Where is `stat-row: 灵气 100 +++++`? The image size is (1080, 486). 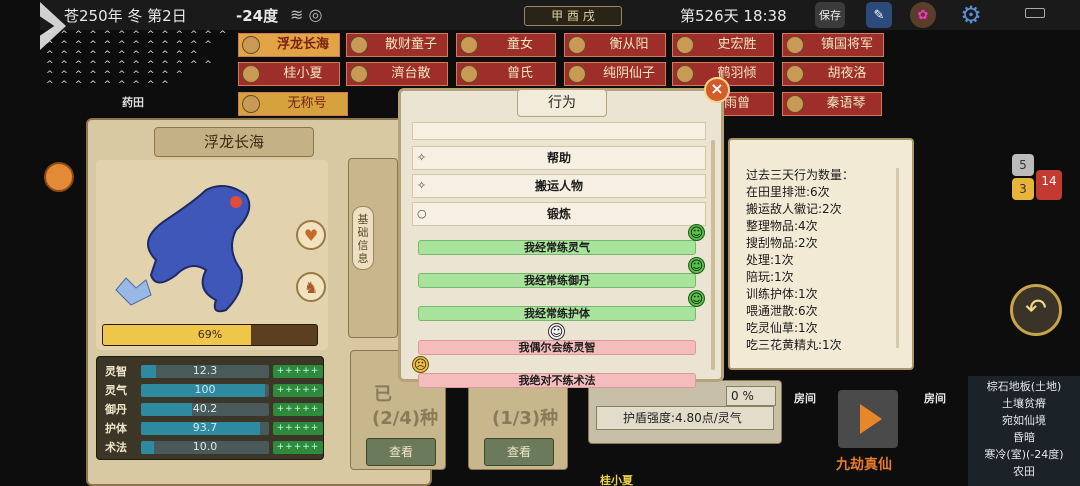 stat-row: 灵气 100 +++++ is located at coordinates (212, 390).